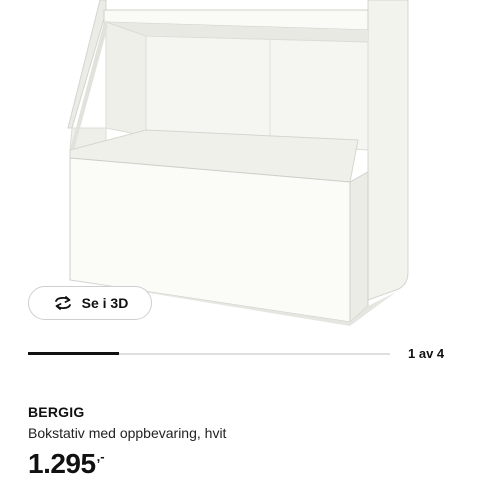 The width and height of the screenshot is (480, 480). I want to click on shelf-left-edge, so click(87, 64).